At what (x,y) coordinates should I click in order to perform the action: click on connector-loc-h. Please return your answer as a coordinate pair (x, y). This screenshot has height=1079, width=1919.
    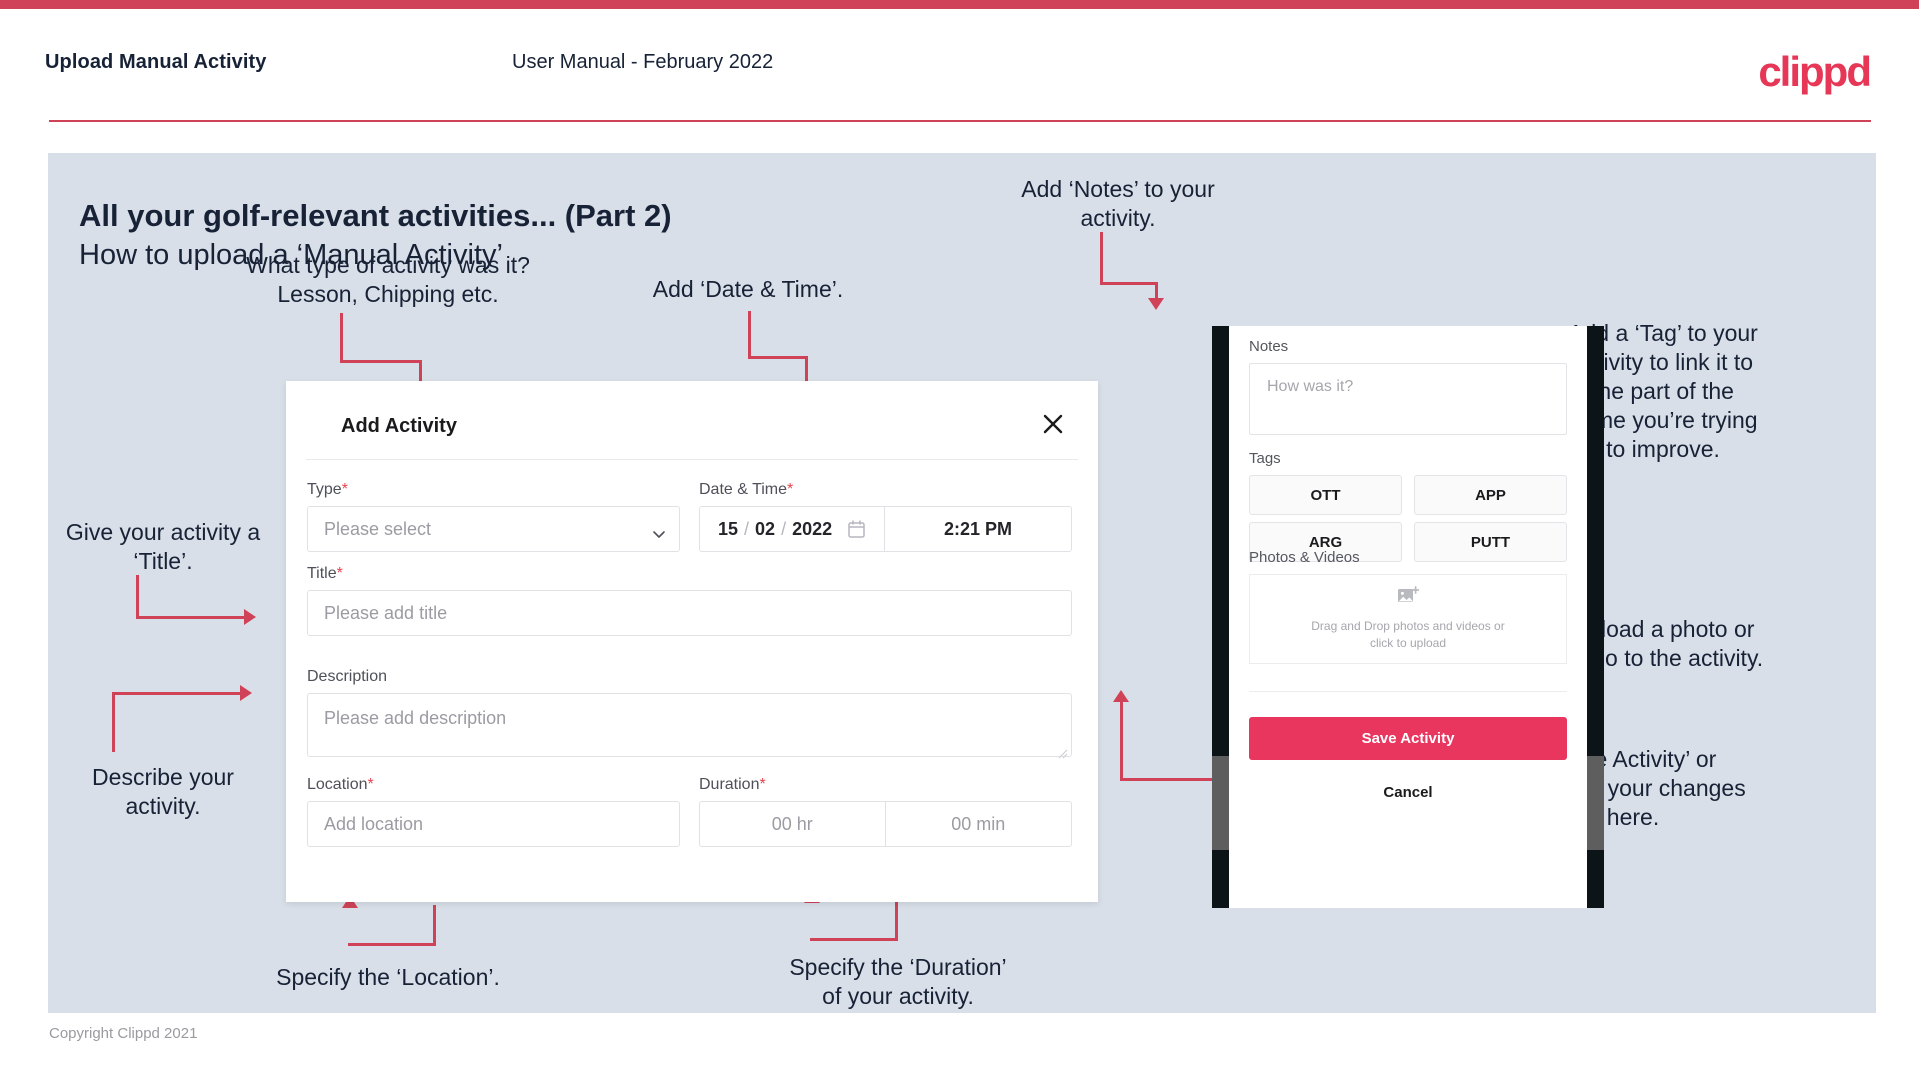
    Looking at the image, I should click on (392, 944).